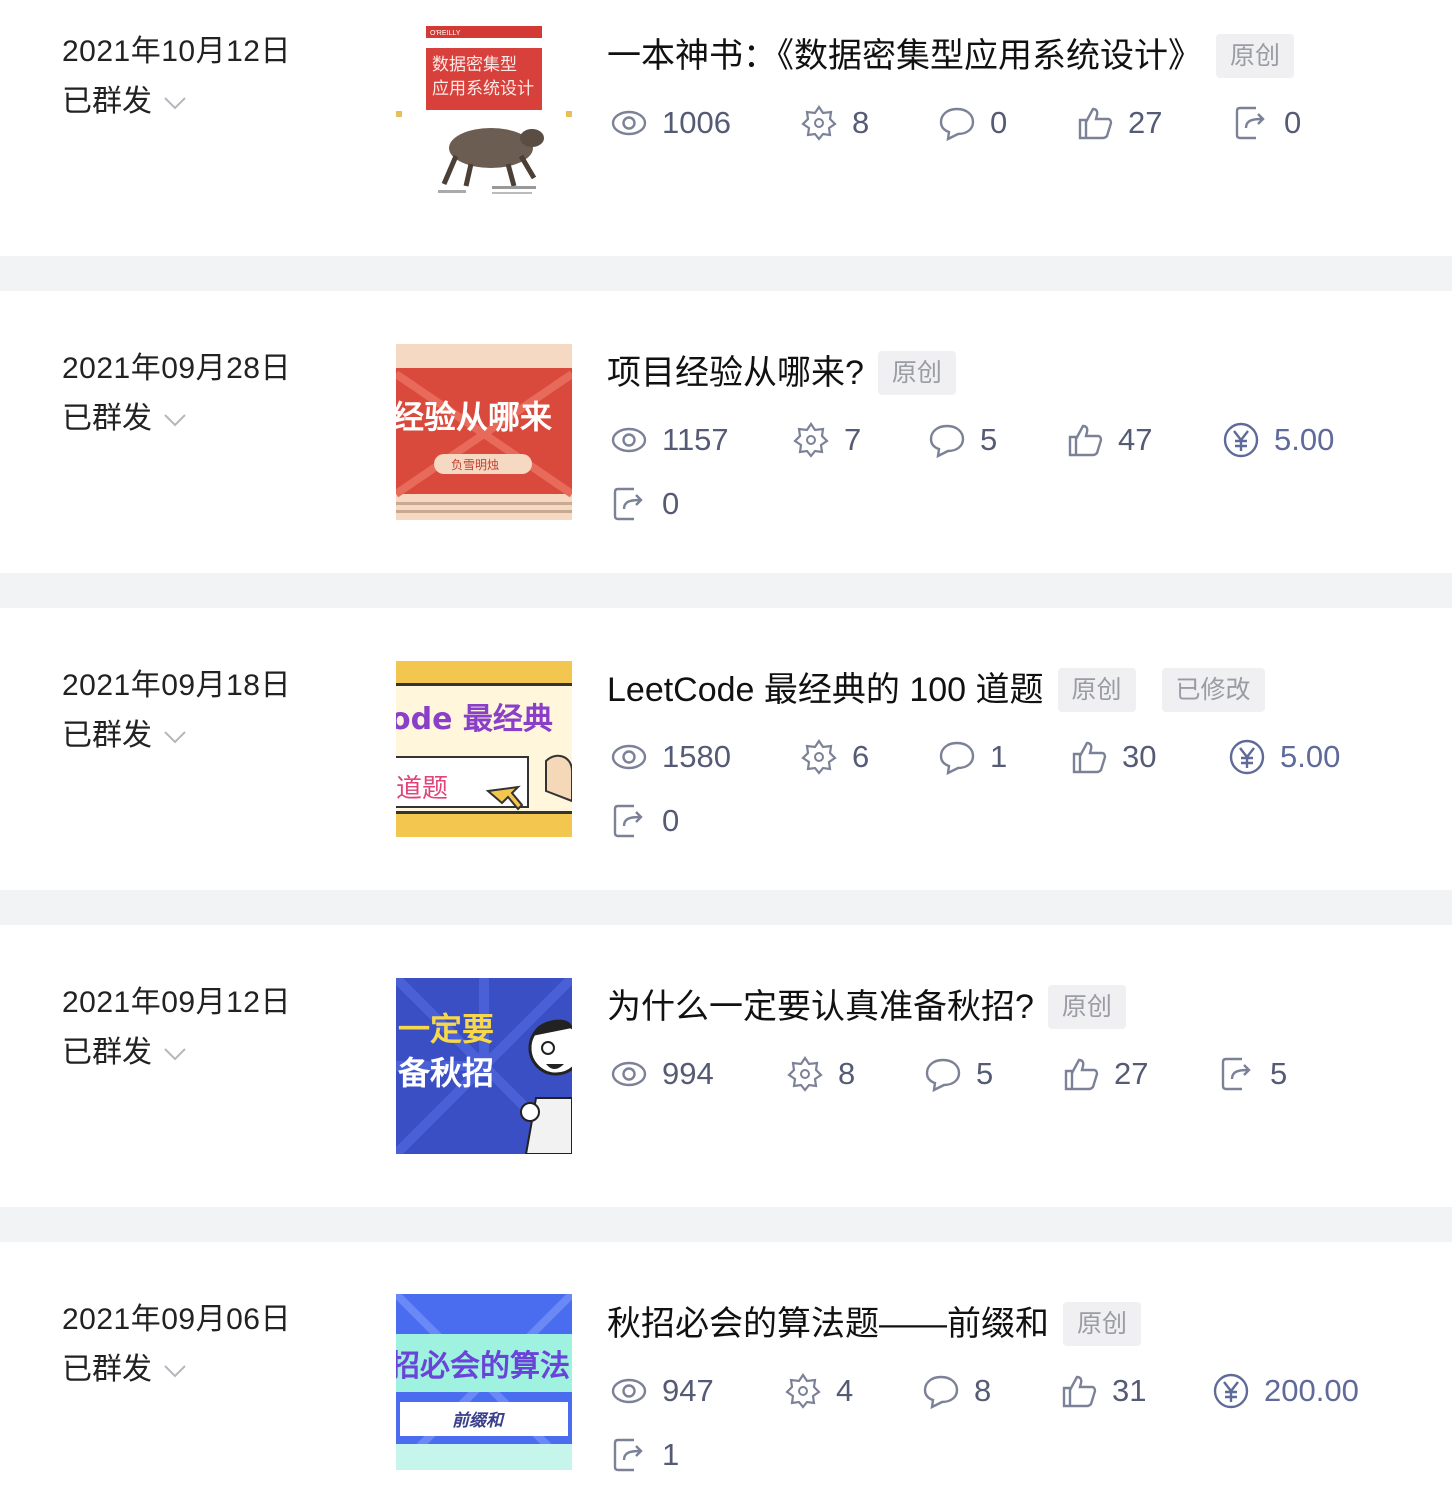 The image size is (1452, 1502). Describe the element at coordinates (696, 756) in the screenshot. I see `views-count: 1580` at that location.